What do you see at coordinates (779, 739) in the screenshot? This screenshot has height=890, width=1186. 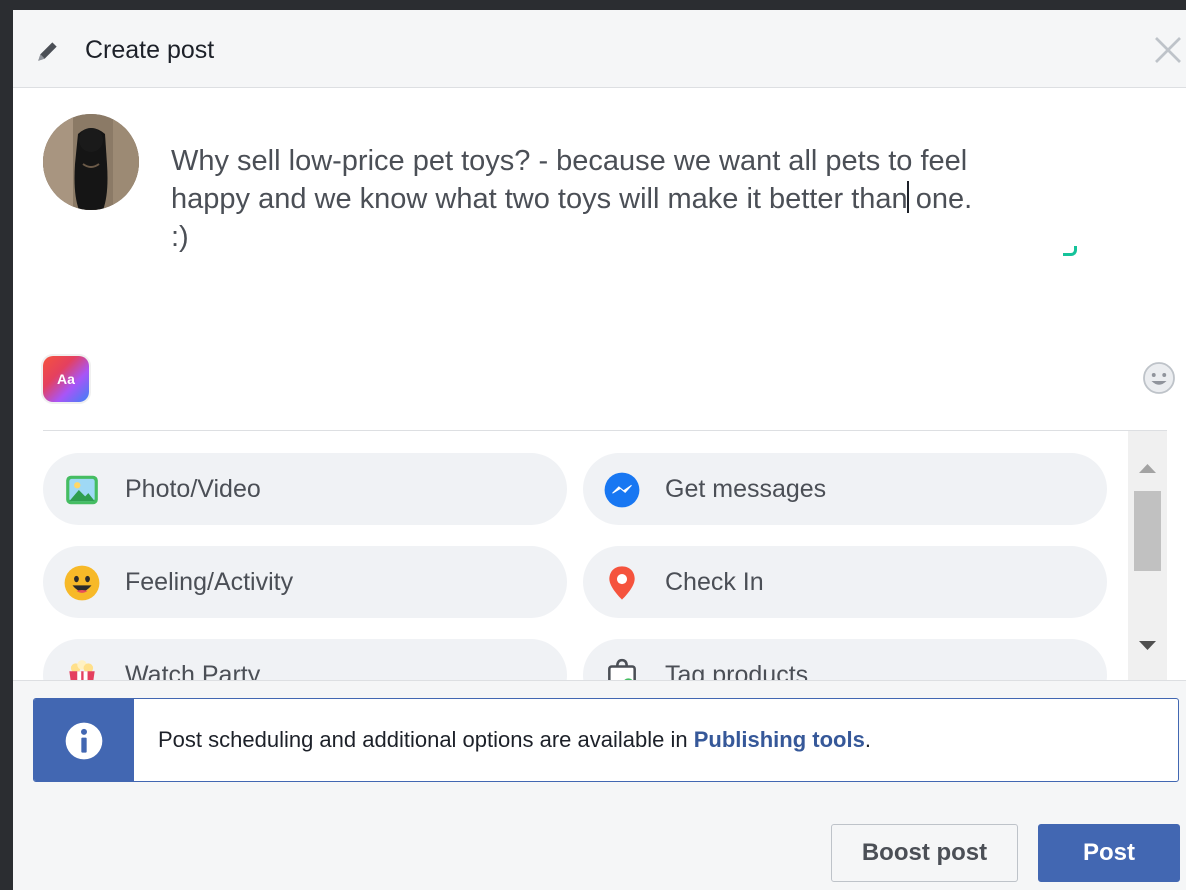 I see `publishing-tools-link: Publishing tools` at bounding box center [779, 739].